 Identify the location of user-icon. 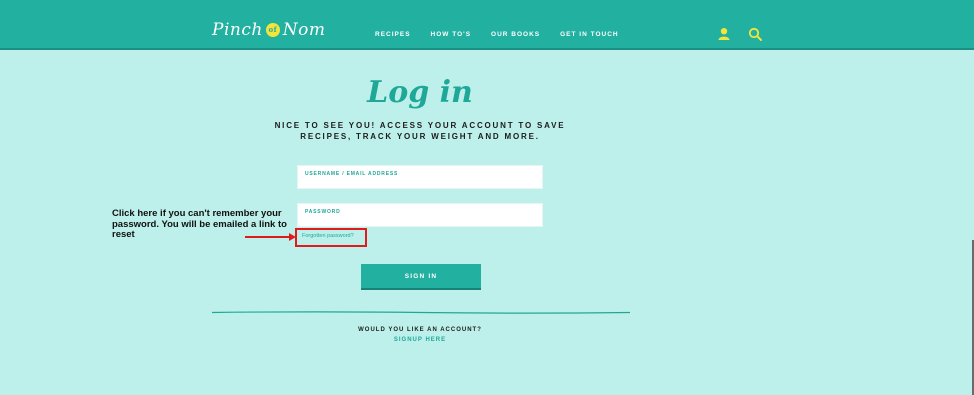
(724, 34).